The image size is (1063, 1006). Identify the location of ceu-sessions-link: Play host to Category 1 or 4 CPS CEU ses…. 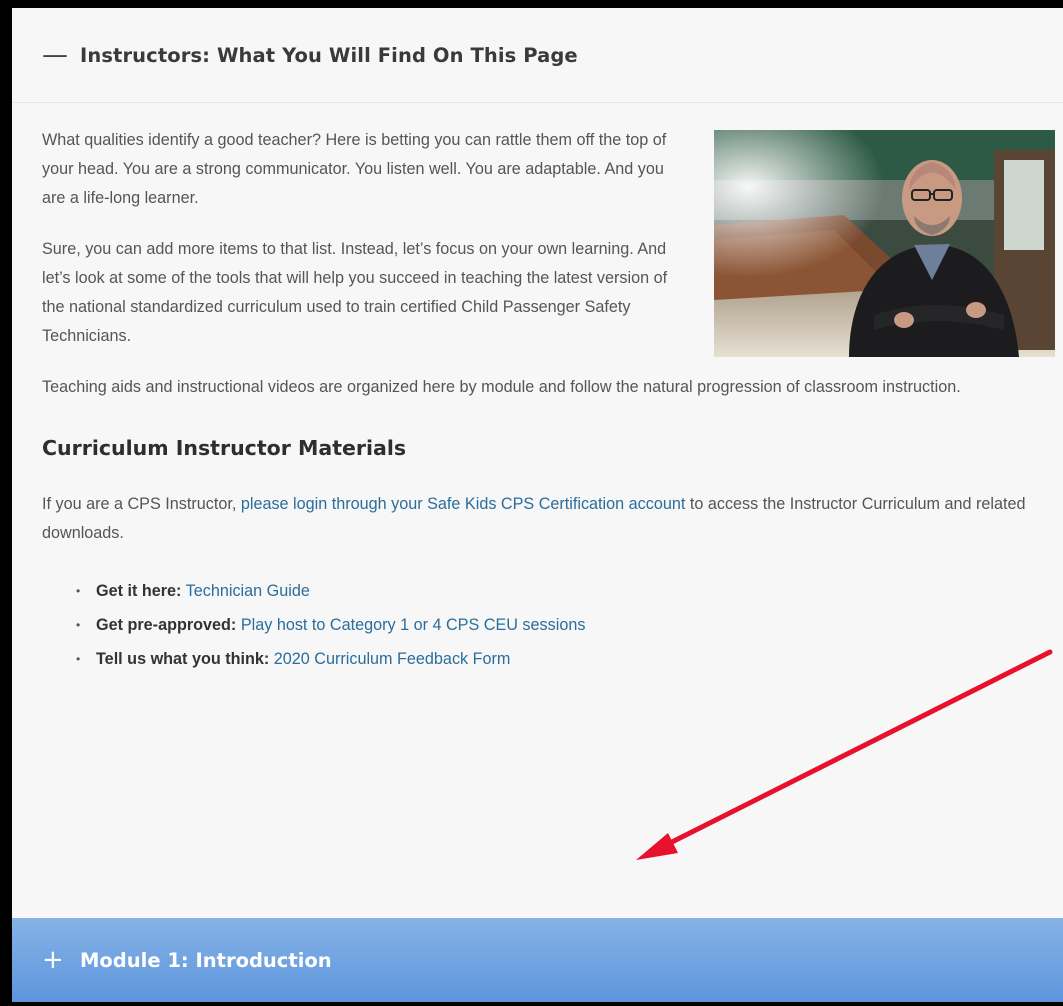
(413, 625).